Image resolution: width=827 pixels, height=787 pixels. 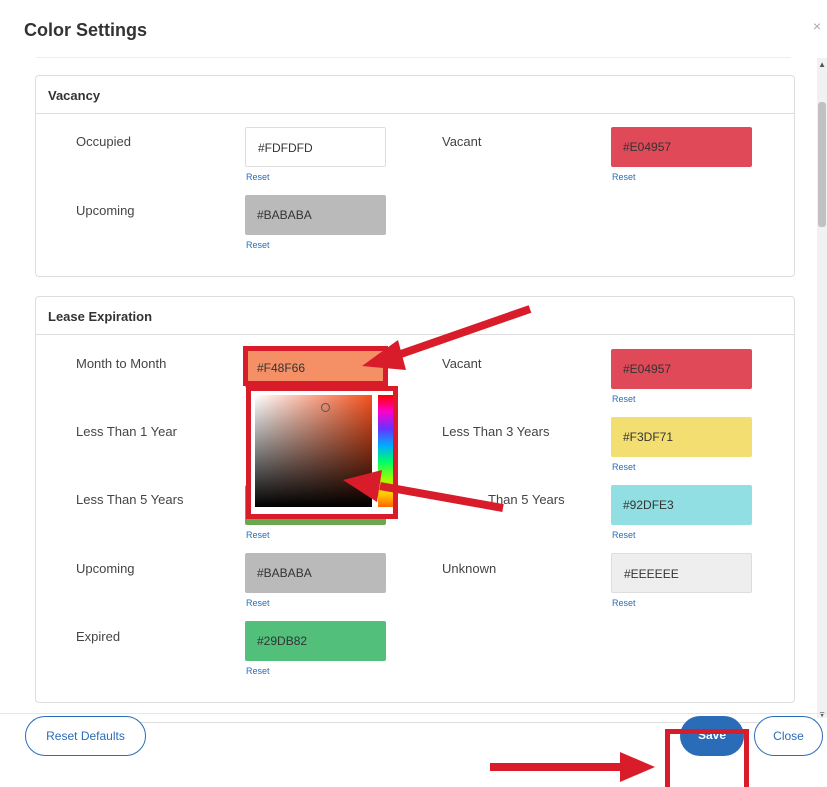 What do you see at coordinates (258, 671) in the screenshot?
I see `expired-reset-link: Reset` at bounding box center [258, 671].